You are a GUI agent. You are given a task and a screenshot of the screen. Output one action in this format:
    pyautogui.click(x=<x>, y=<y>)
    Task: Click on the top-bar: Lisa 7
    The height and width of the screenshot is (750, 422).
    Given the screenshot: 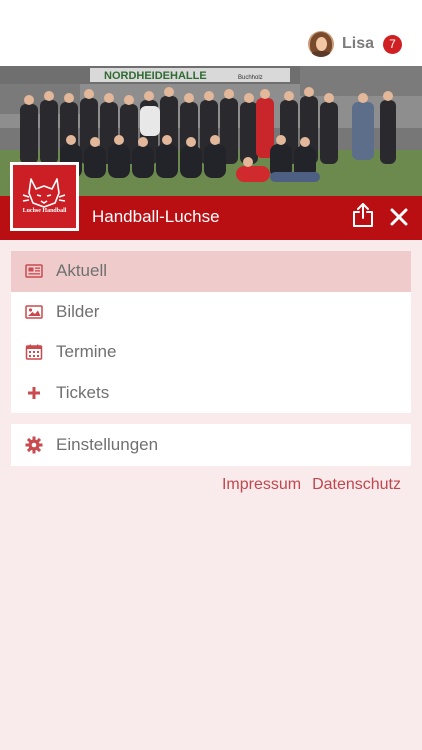 What is the action you would take?
    pyautogui.click(x=211, y=33)
    